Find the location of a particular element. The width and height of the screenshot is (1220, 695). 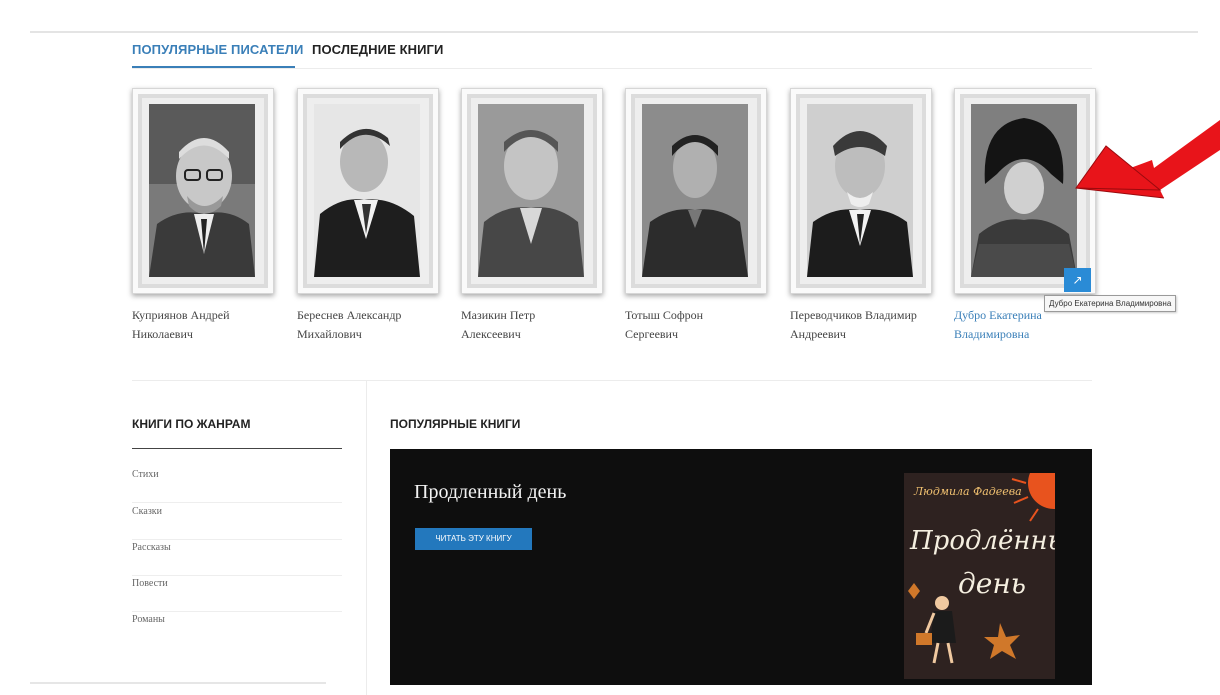

featured-book-title: Продленный день is located at coordinates (490, 492).